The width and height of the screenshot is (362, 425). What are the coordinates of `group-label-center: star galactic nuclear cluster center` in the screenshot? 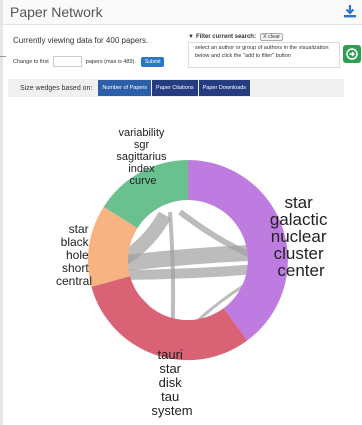 It's located at (301, 236).